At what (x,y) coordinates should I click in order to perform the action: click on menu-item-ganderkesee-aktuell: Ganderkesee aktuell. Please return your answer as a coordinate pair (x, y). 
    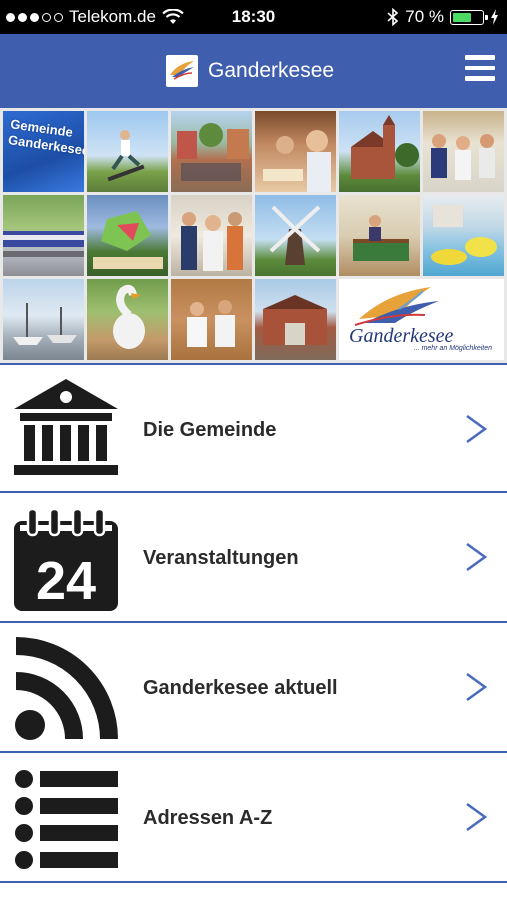
    Looking at the image, I should click on (253, 688).